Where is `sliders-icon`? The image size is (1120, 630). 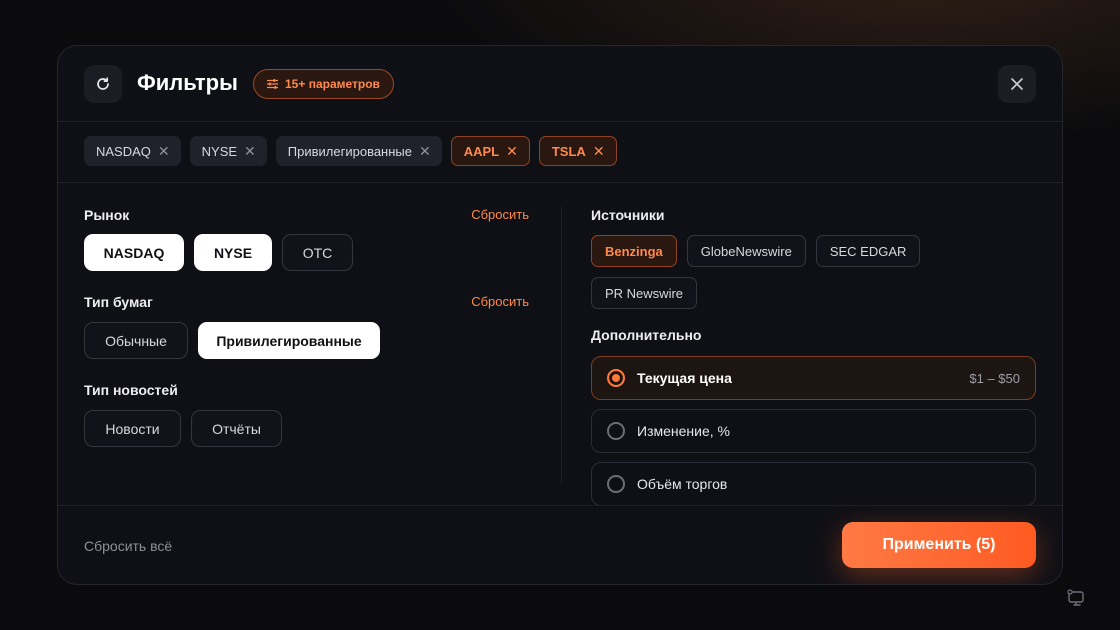
sliders-icon is located at coordinates (272, 84).